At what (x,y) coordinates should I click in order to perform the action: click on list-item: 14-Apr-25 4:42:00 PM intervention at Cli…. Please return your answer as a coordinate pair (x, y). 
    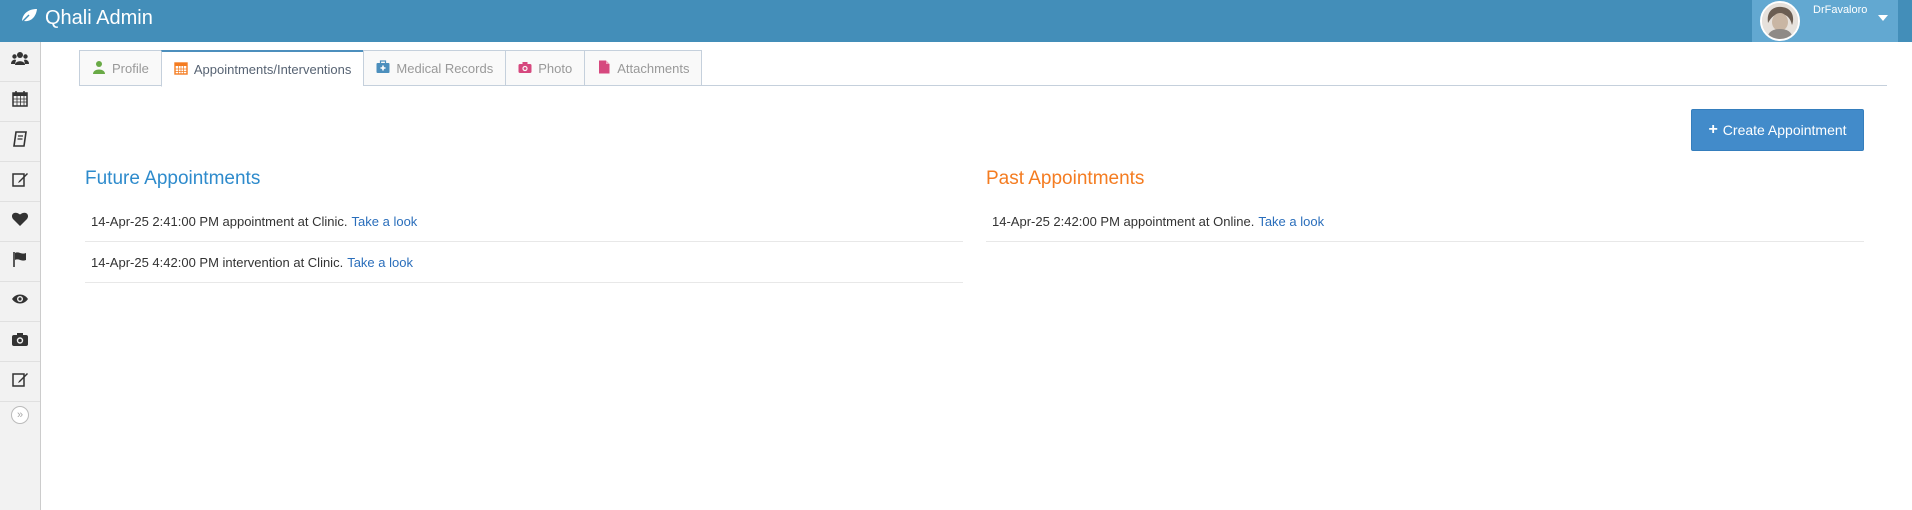
    Looking at the image, I should click on (524, 262).